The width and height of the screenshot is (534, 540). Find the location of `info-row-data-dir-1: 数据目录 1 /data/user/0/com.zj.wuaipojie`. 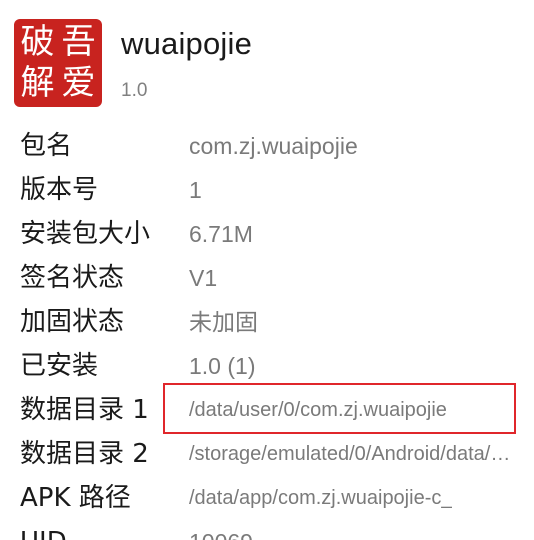

info-row-data-dir-1: 数据目录 1 /data/user/0/com.zj.wuaipojie is located at coordinates (267, 410).